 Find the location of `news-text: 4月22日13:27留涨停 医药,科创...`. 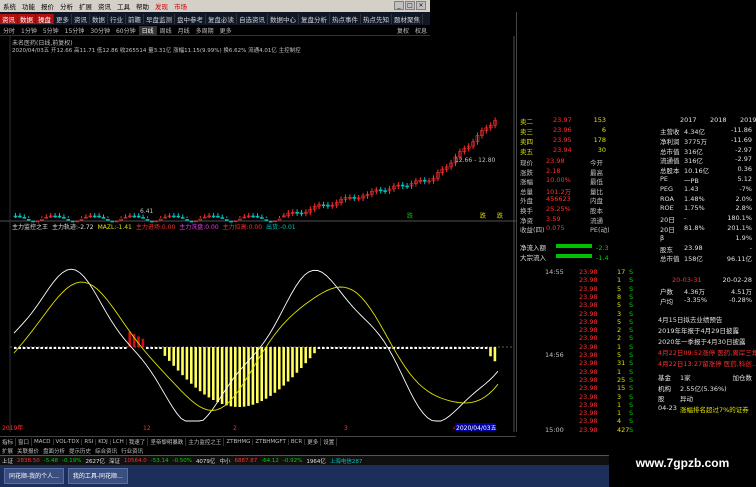

news-text: 4月22日13:27留涨停 医药,科创... is located at coordinates (707, 363).